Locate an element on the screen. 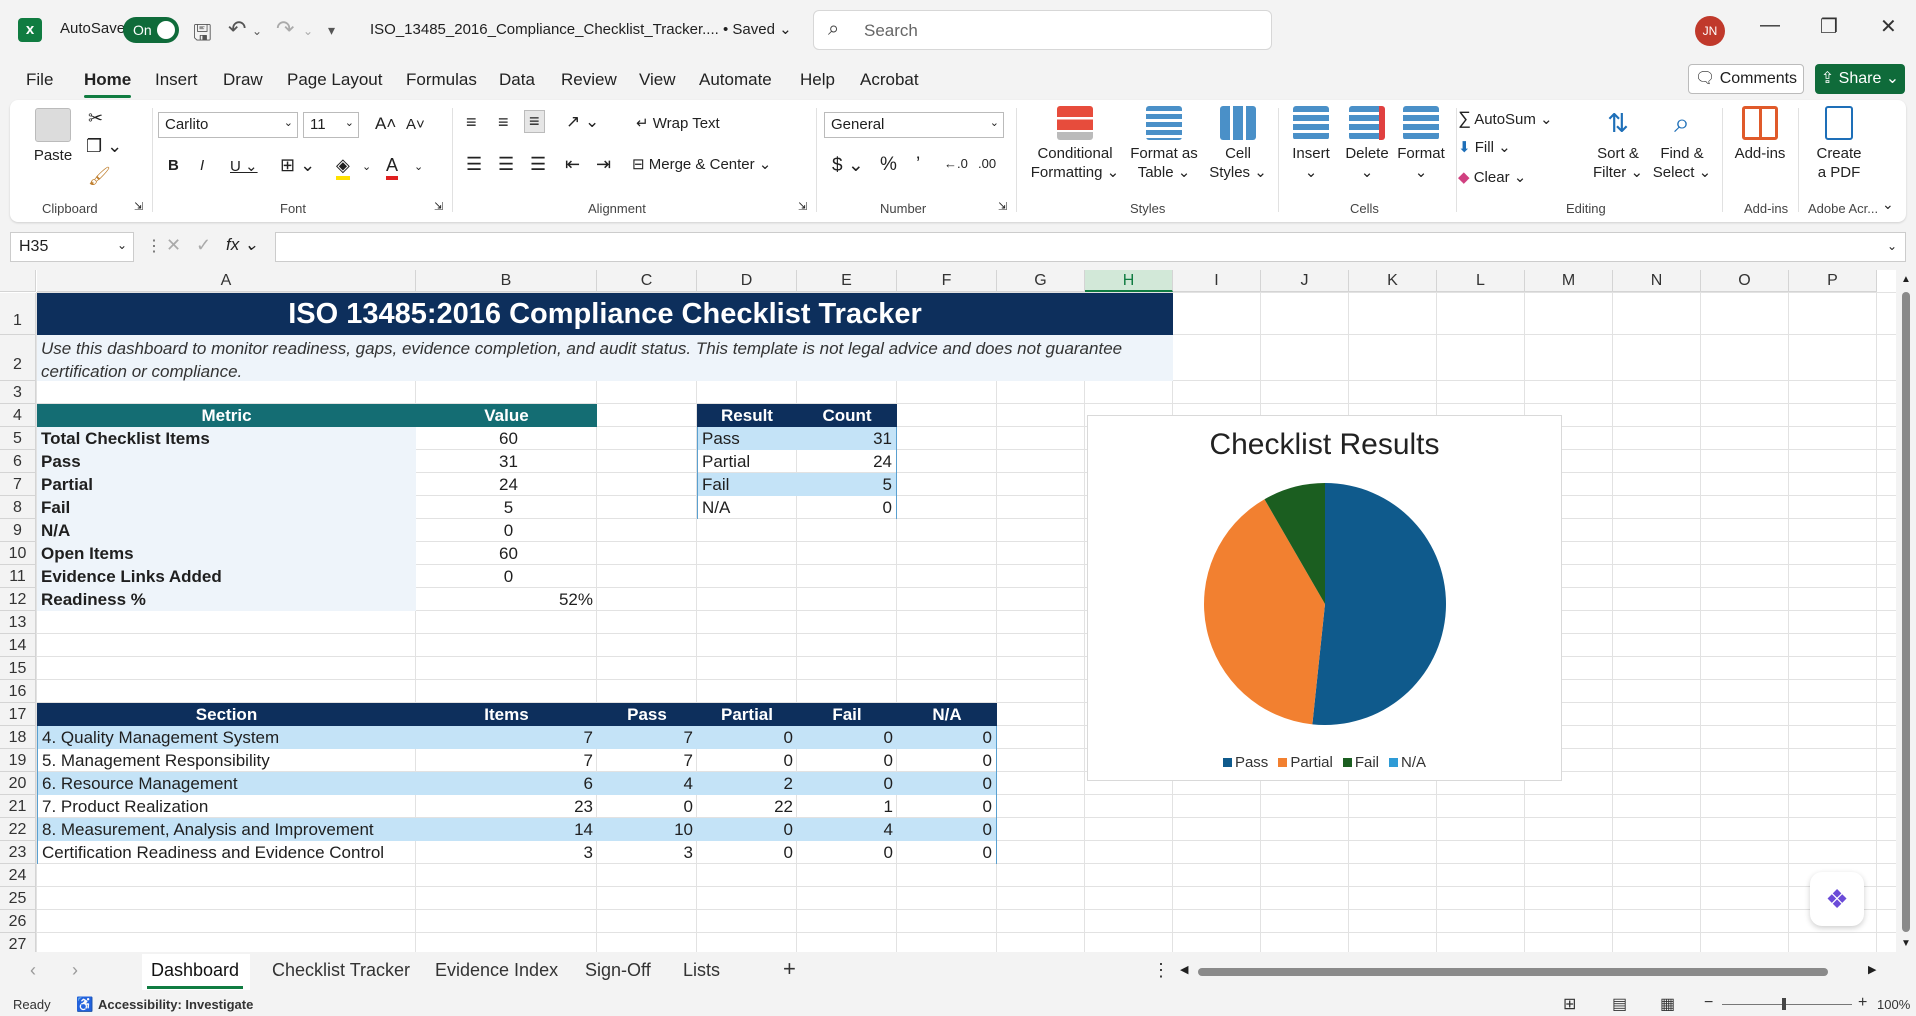 The height and width of the screenshot is (1016, 1916). column-header-c: C is located at coordinates (647, 281).